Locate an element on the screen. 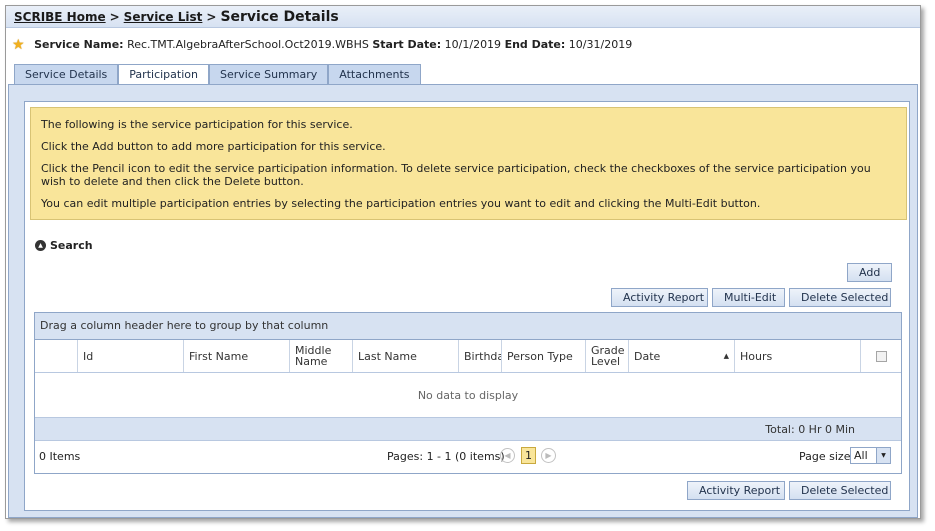  grid-empty-row: No data to display is located at coordinates (468, 395).